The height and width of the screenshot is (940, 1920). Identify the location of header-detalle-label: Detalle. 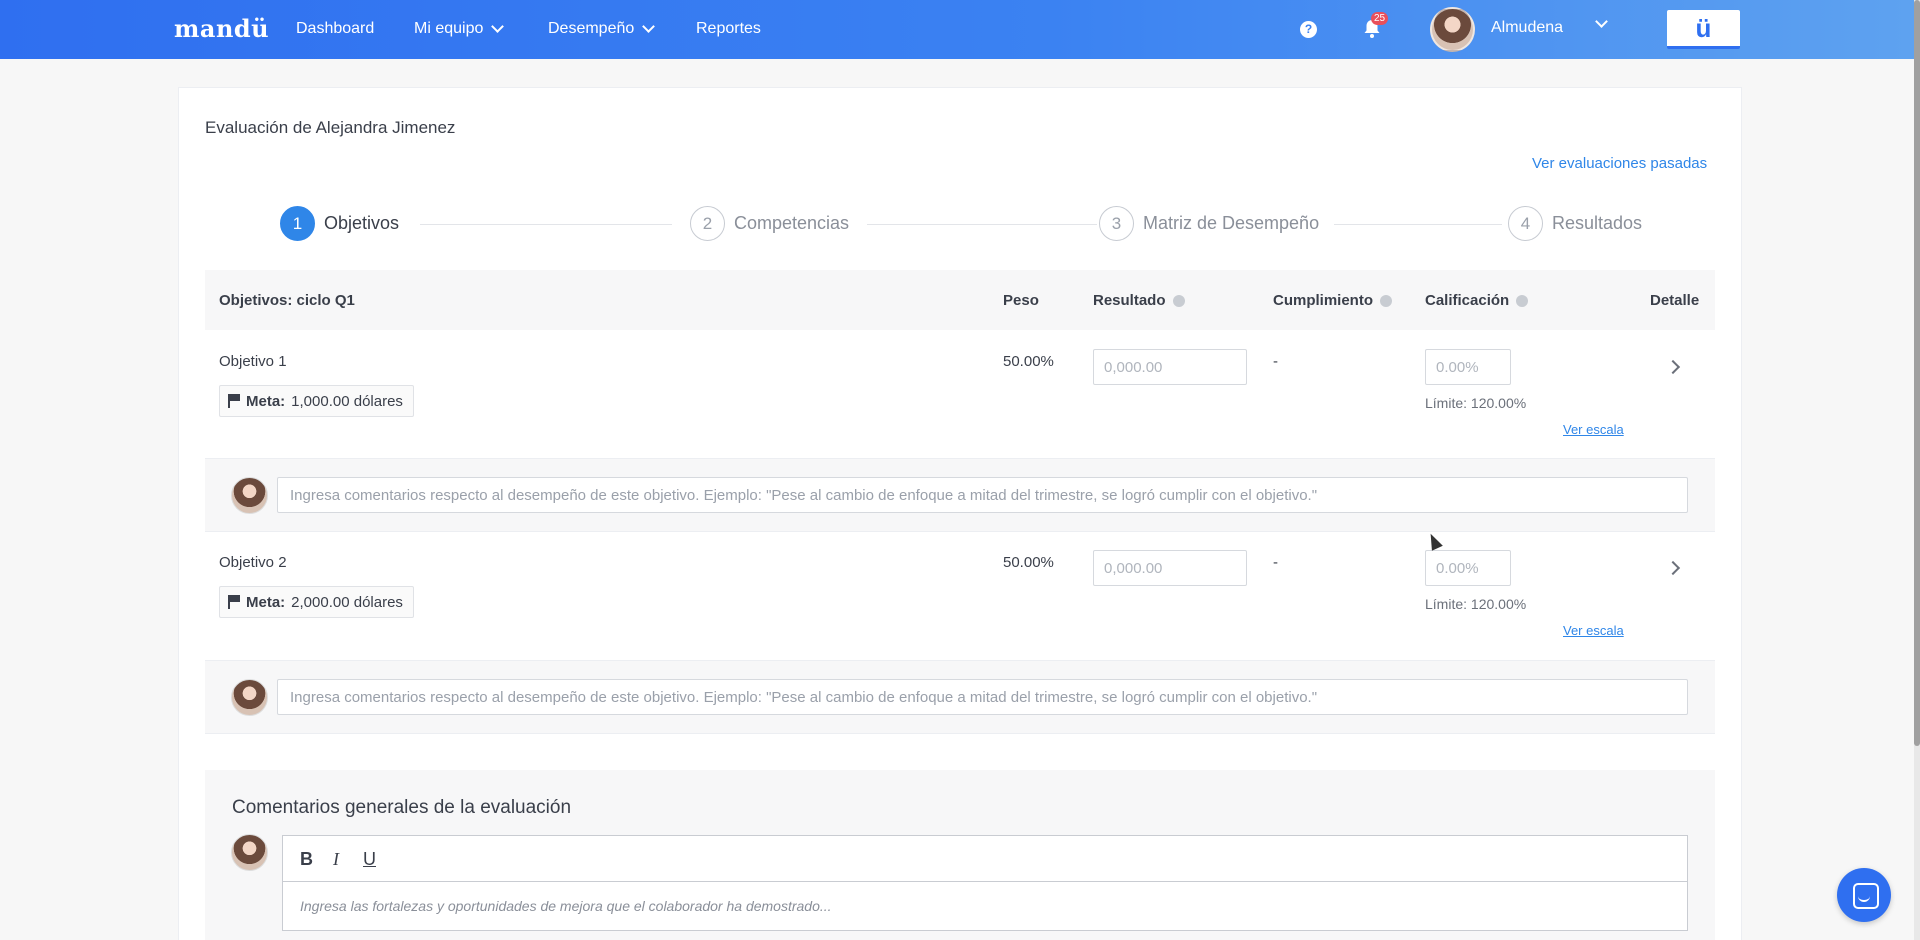
(1675, 300).